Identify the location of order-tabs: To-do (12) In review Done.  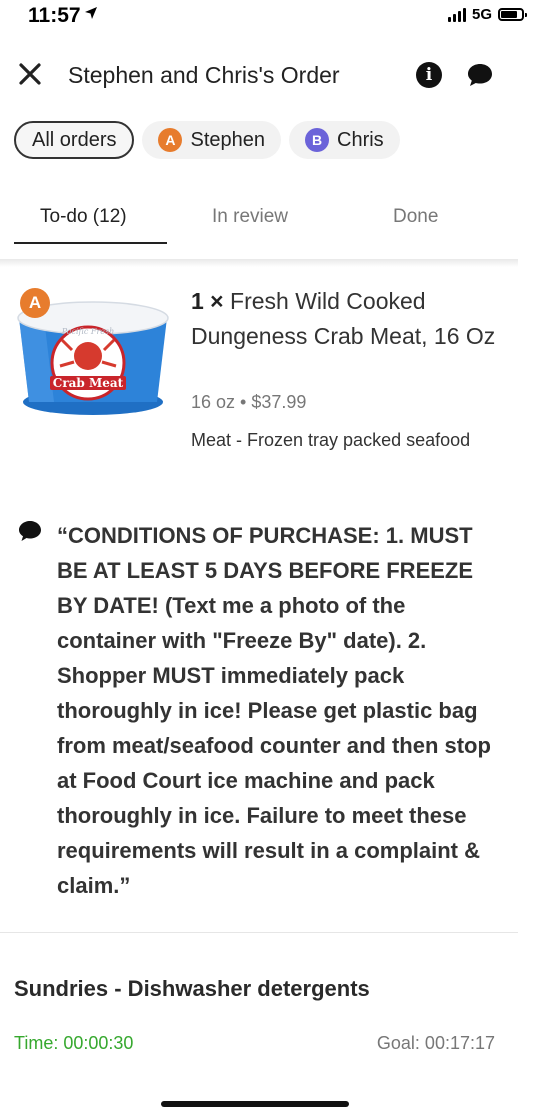
(259, 221).